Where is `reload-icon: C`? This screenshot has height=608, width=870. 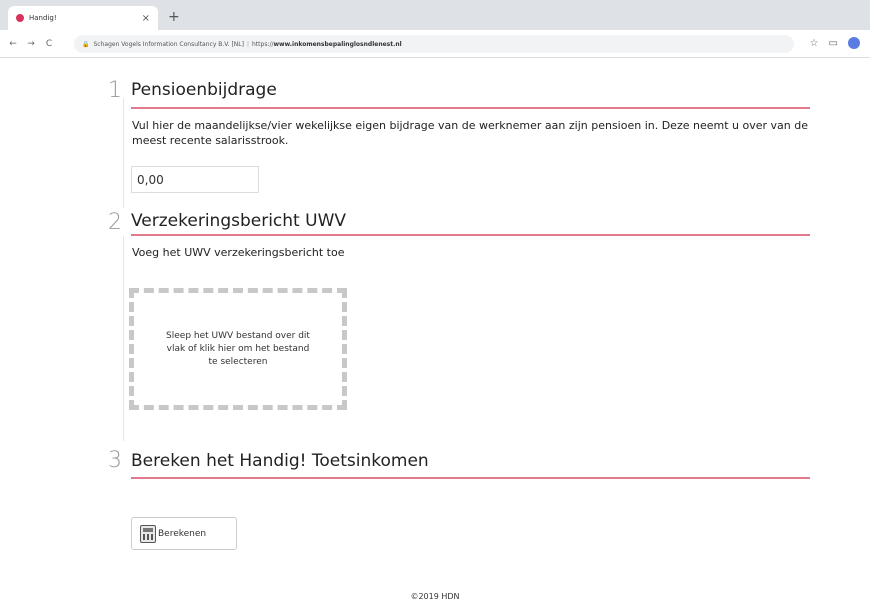 reload-icon: C is located at coordinates (49, 44).